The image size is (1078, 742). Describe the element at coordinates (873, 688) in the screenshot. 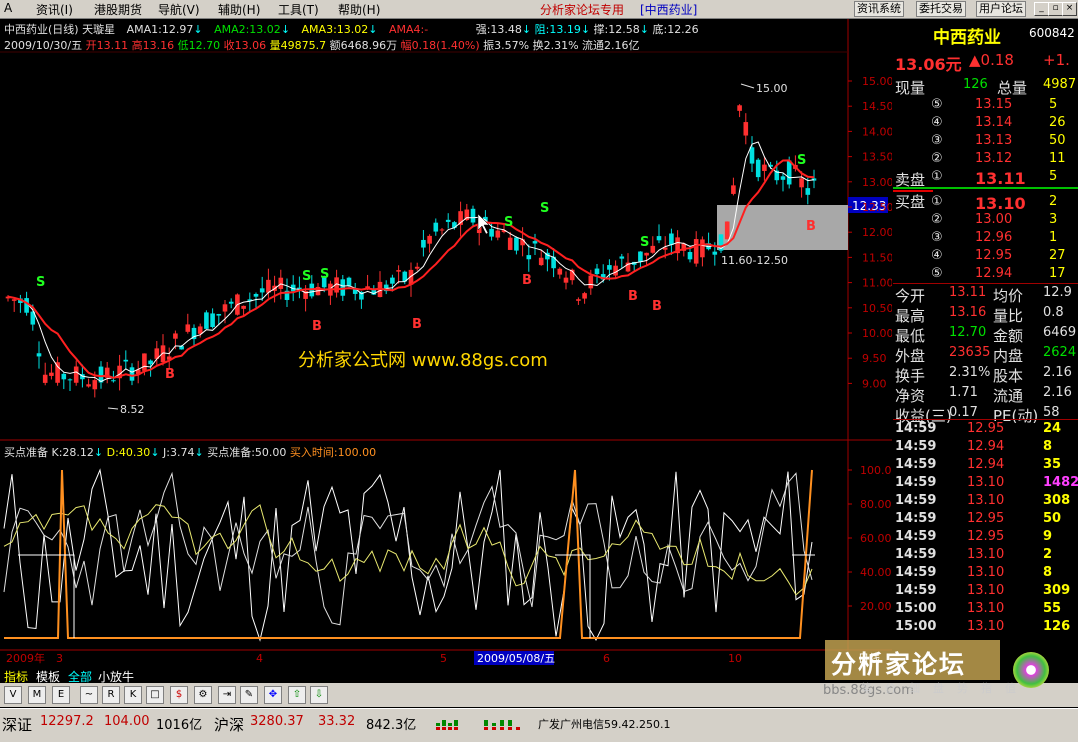

I see `tab-bi: 笔` at that location.